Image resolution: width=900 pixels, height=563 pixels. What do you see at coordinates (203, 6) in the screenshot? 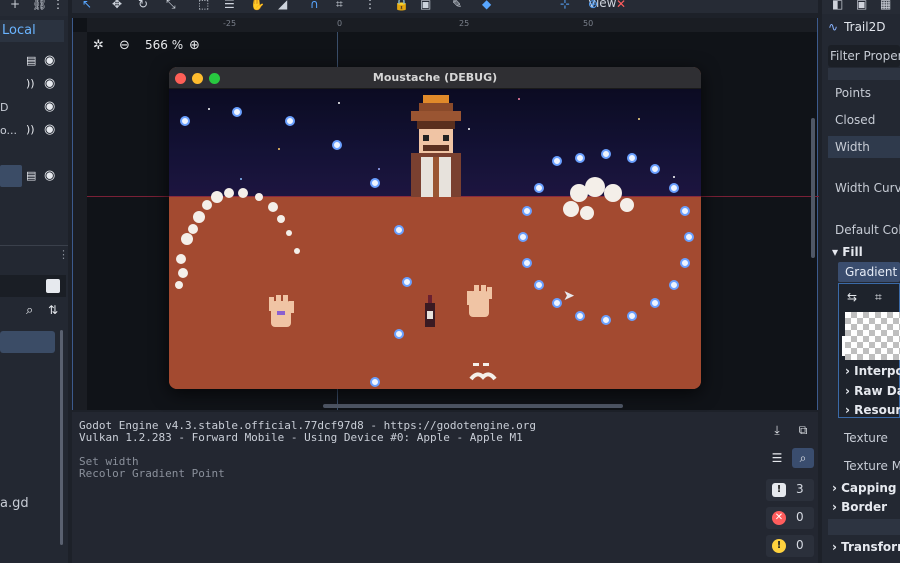
I see `selectable-tool-icon: ⬚` at bounding box center [203, 6].